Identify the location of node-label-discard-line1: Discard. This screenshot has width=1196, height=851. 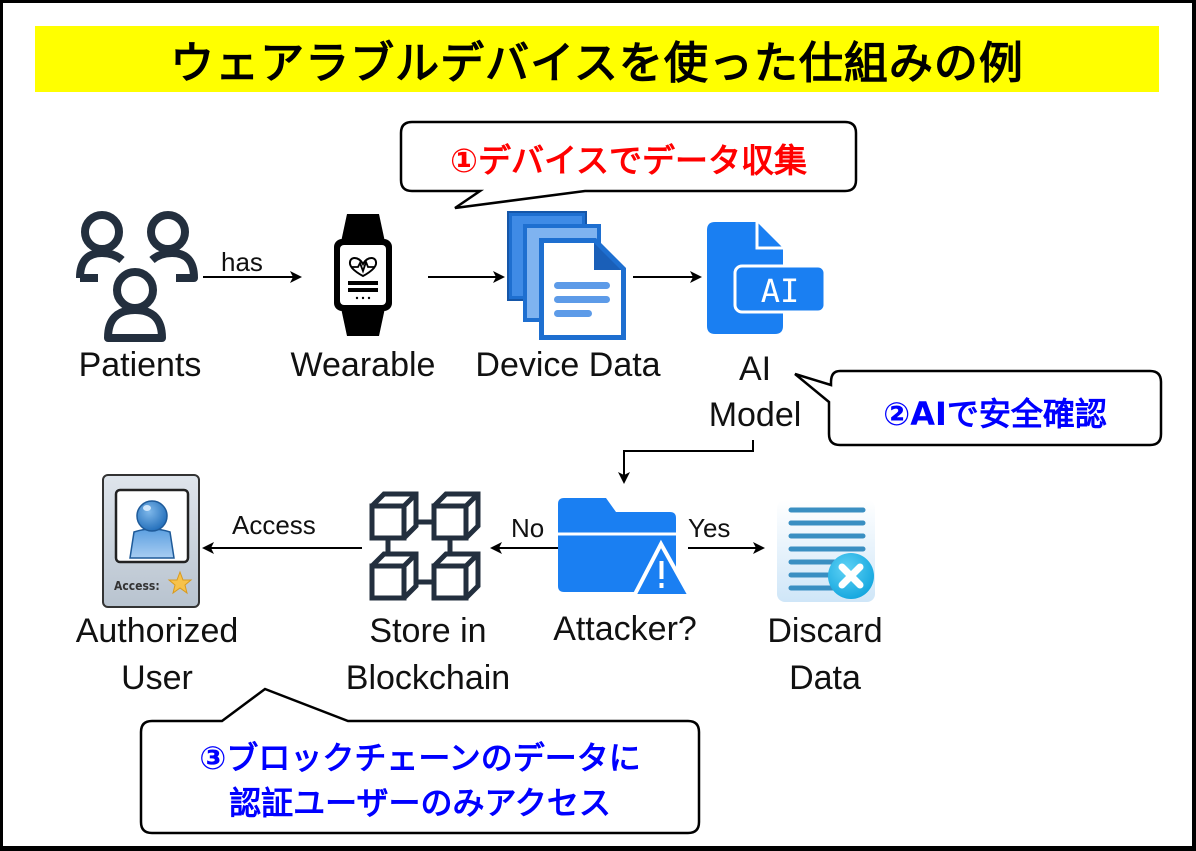
(825, 631).